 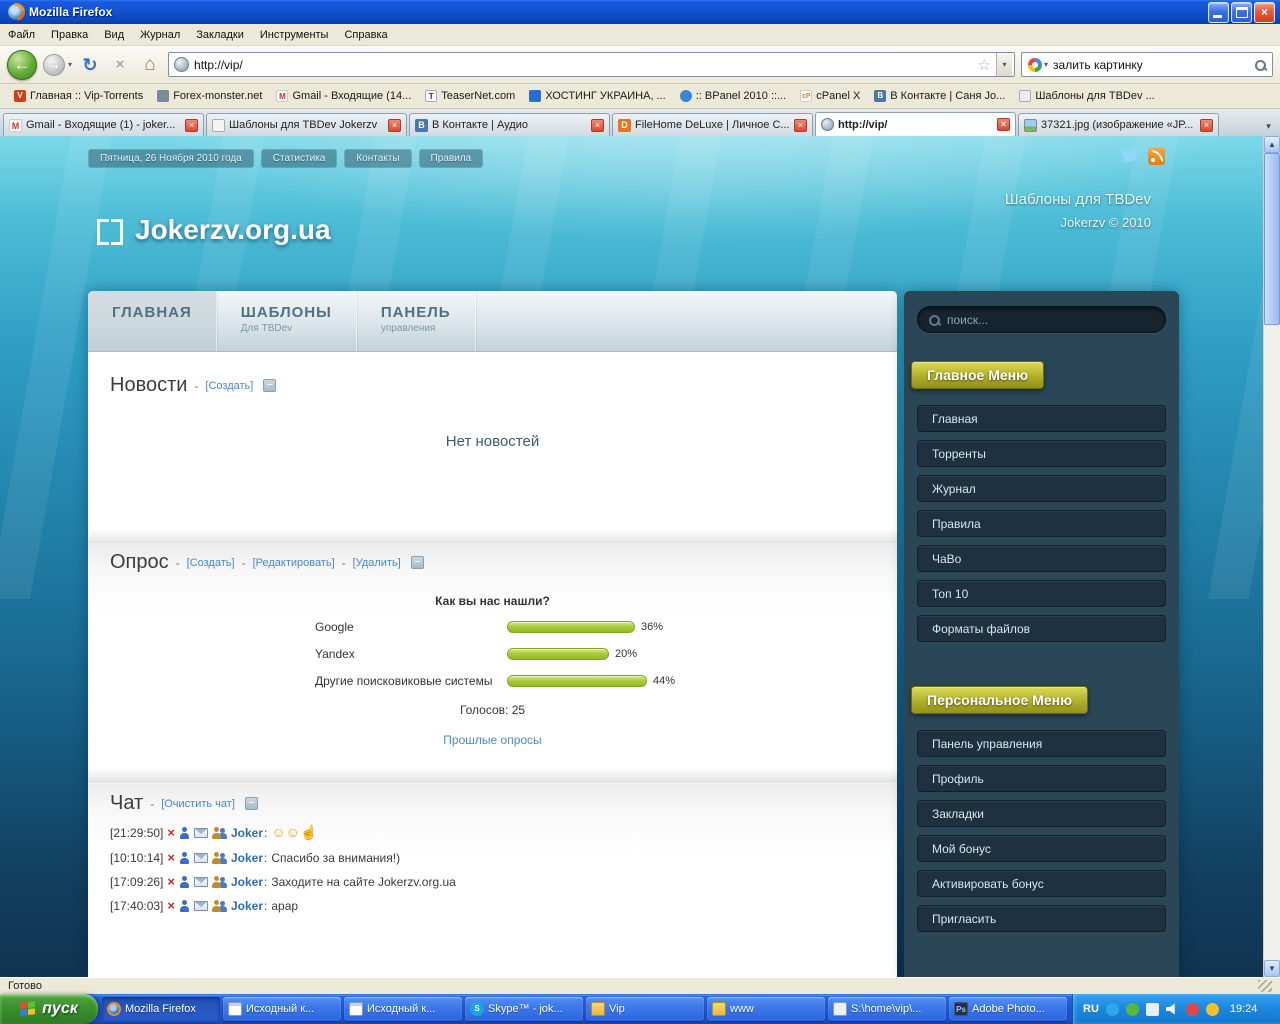 What do you see at coordinates (150, 65) in the screenshot?
I see `home-button: ⌂` at bounding box center [150, 65].